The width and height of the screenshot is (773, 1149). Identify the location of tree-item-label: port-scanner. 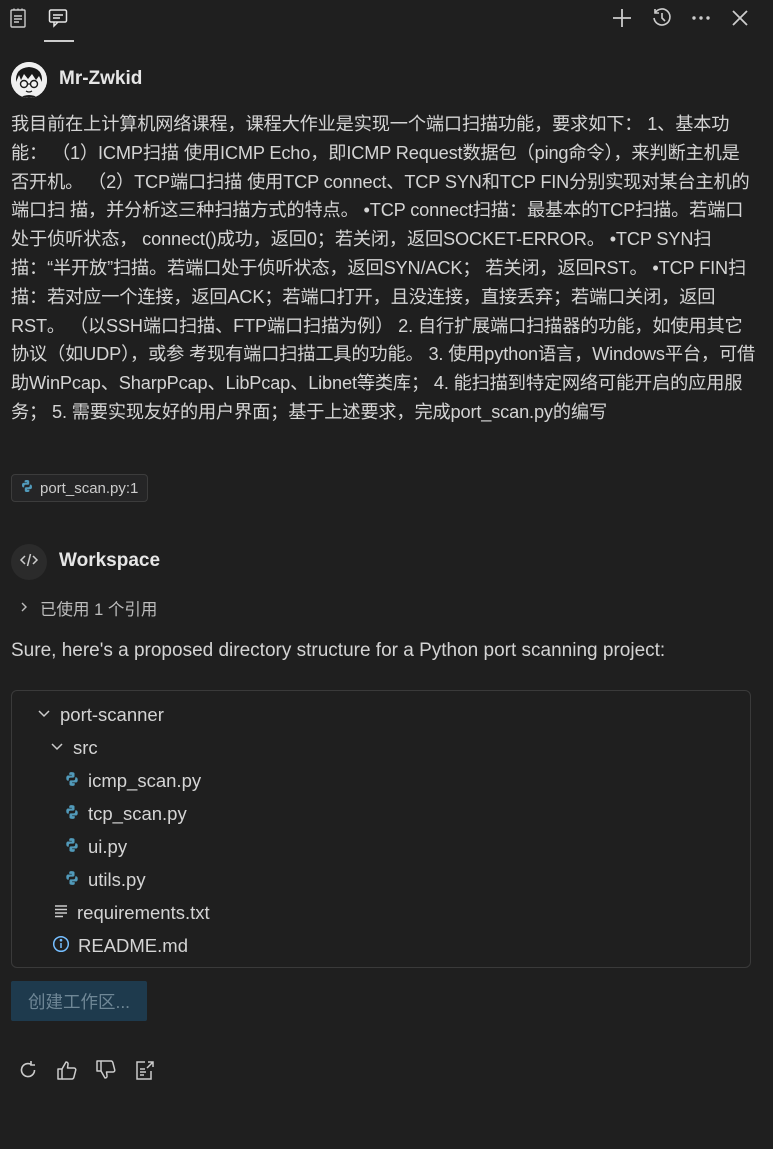
(112, 714).